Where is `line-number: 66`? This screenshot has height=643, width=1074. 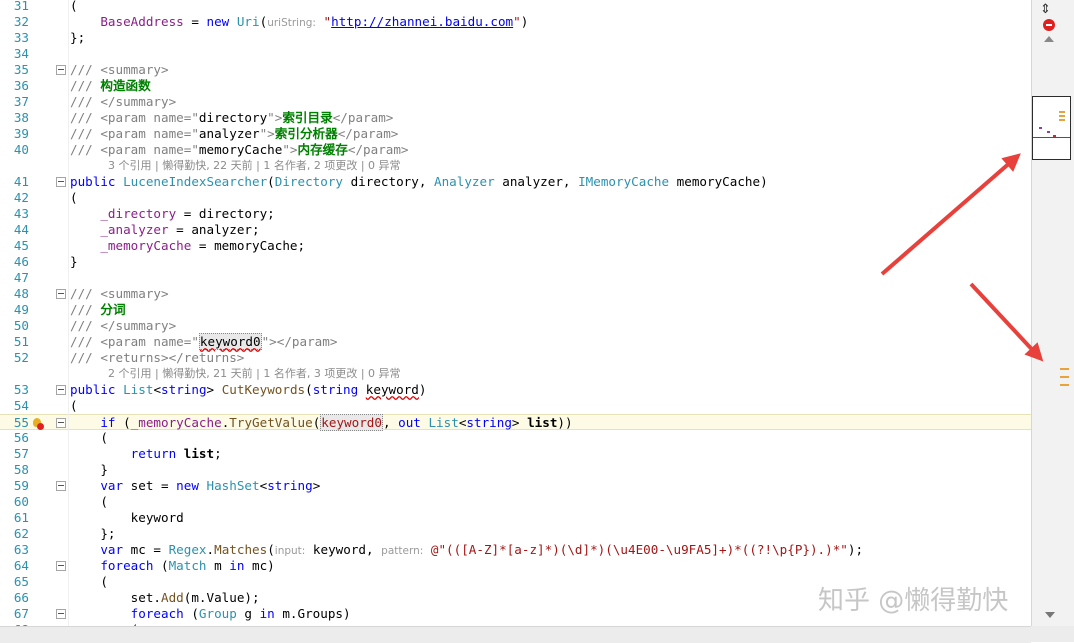 line-number: 66 is located at coordinates (21, 597).